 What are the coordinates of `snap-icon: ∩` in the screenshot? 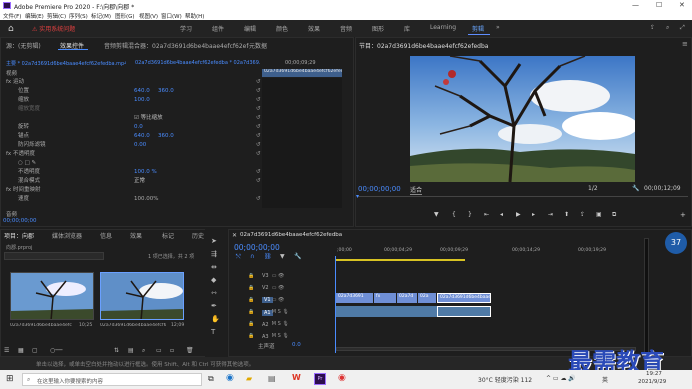 It's located at (252, 256).